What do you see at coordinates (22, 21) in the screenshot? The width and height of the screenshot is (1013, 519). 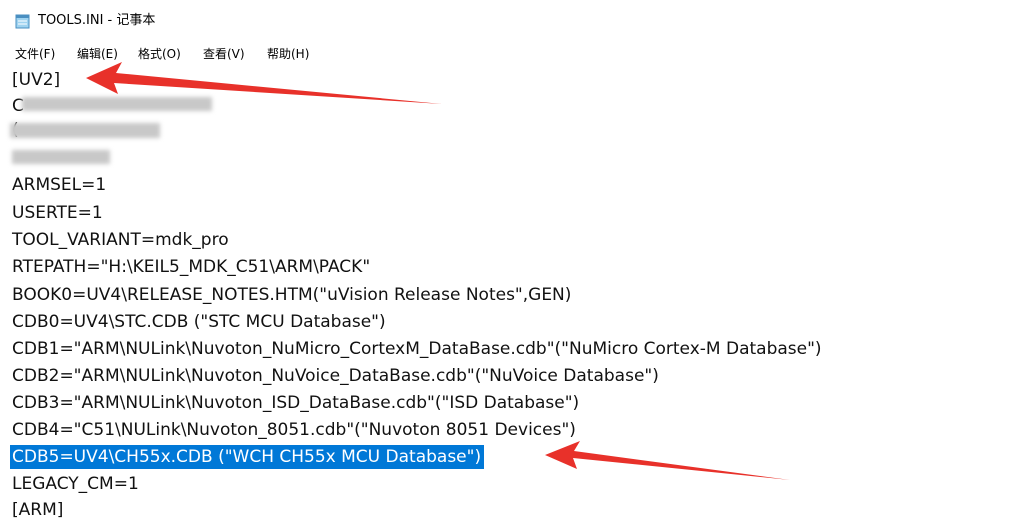 I see `notepad-icon` at bounding box center [22, 21].